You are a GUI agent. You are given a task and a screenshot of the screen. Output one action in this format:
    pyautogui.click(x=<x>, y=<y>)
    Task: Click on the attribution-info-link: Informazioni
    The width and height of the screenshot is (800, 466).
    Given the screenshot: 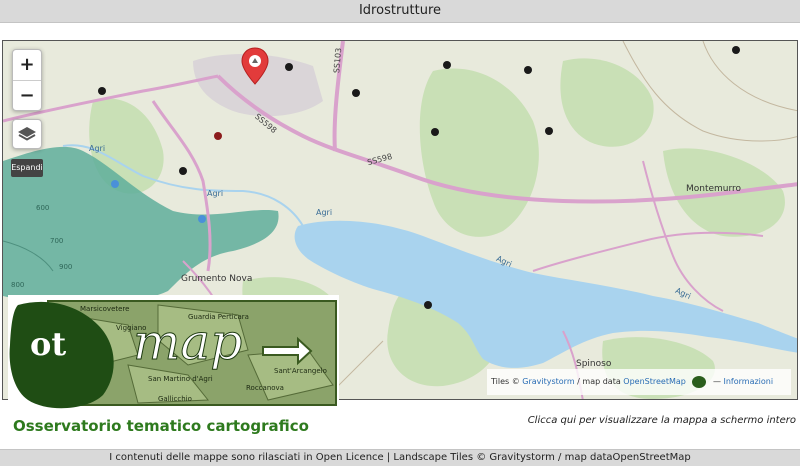 What is the action you would take?
    pyautogui.click(x=749, y=381)
    